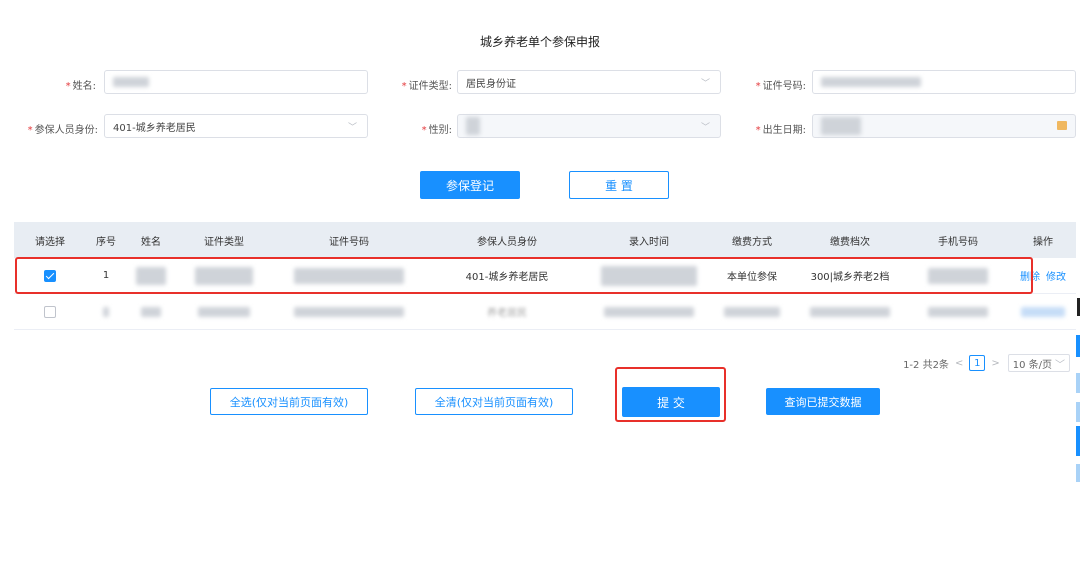 The width and height of the screenshot is (1080, 571). I want to click on clear-all-button: 全清(仅对当前页面有效), so click(494, 401).